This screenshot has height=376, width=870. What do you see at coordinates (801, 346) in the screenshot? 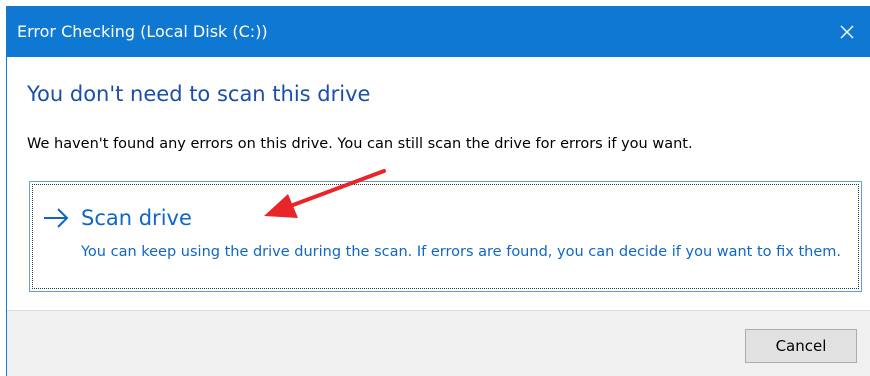
I see `cancel-button: Cancel` at bounding box center [801, 346].